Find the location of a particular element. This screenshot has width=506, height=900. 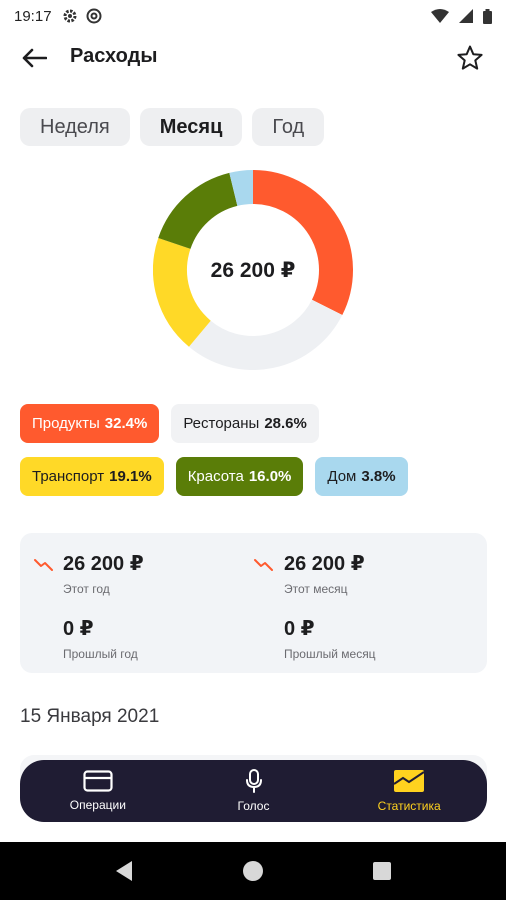

nav-voice: Голос is located at coordinates (254, 791).